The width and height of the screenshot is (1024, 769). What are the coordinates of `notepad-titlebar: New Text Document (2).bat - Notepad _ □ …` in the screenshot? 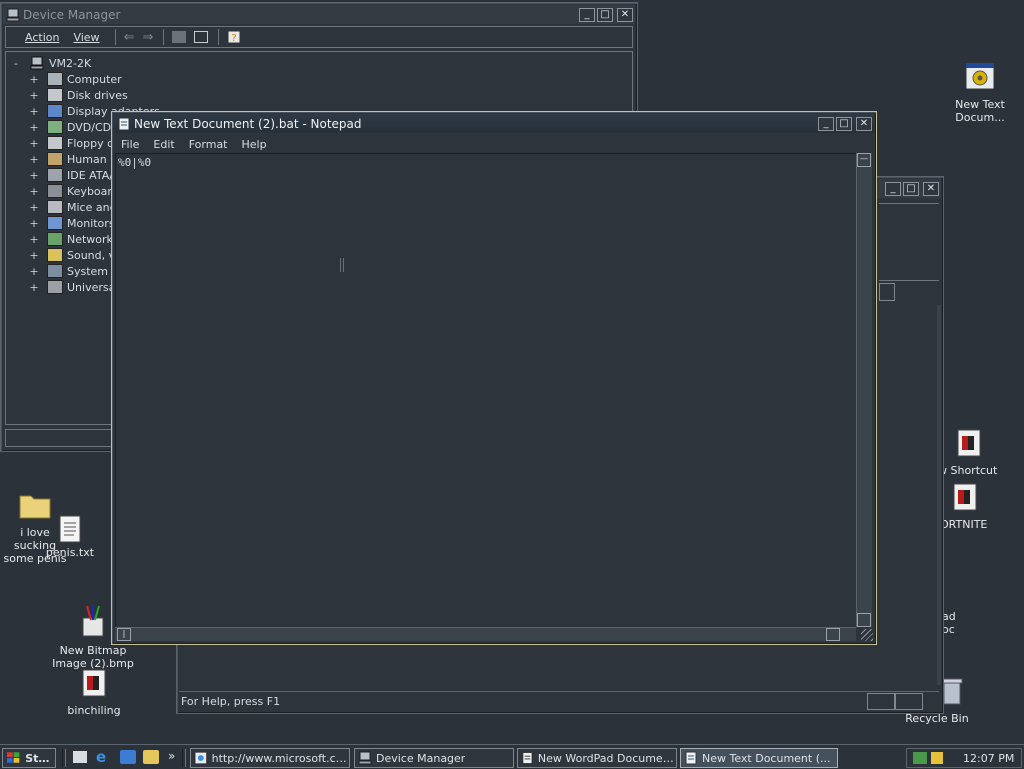 It's located at (494, 123).